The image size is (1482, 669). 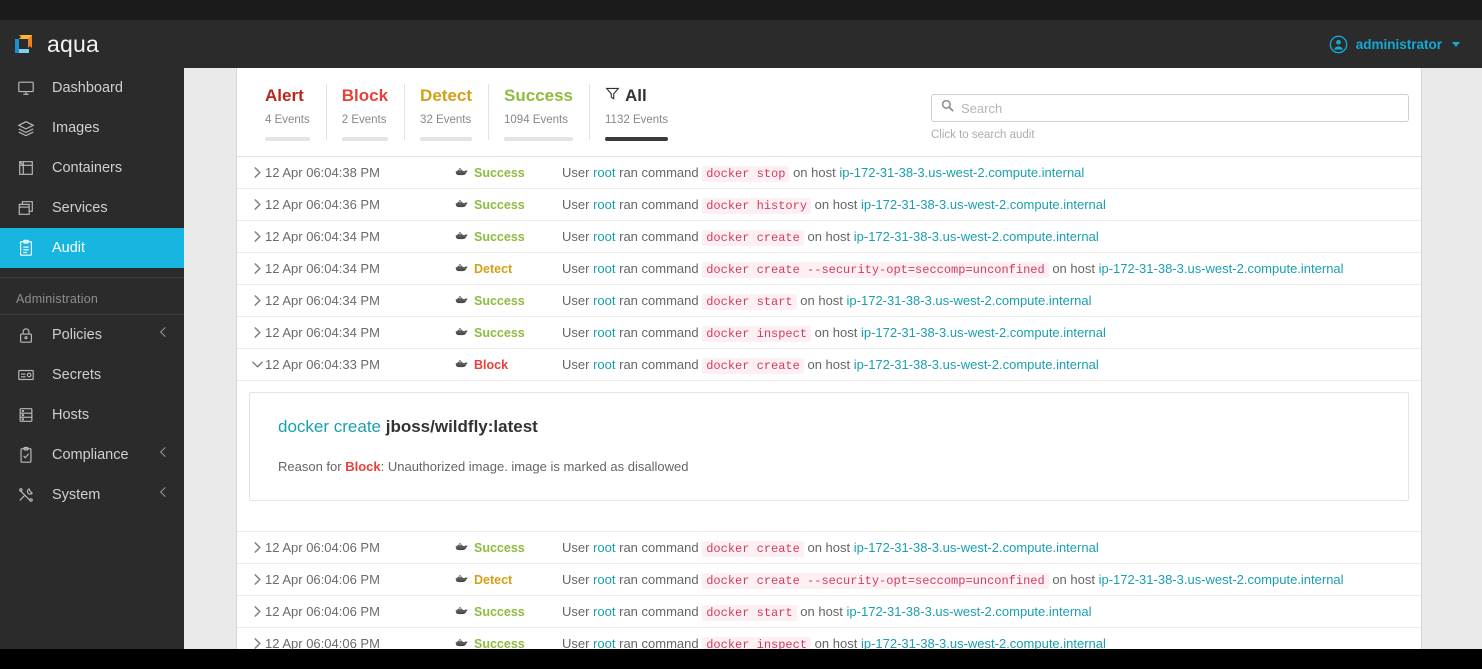 I want to click on audit-row-status: Detect, so click(x=493, y=579).